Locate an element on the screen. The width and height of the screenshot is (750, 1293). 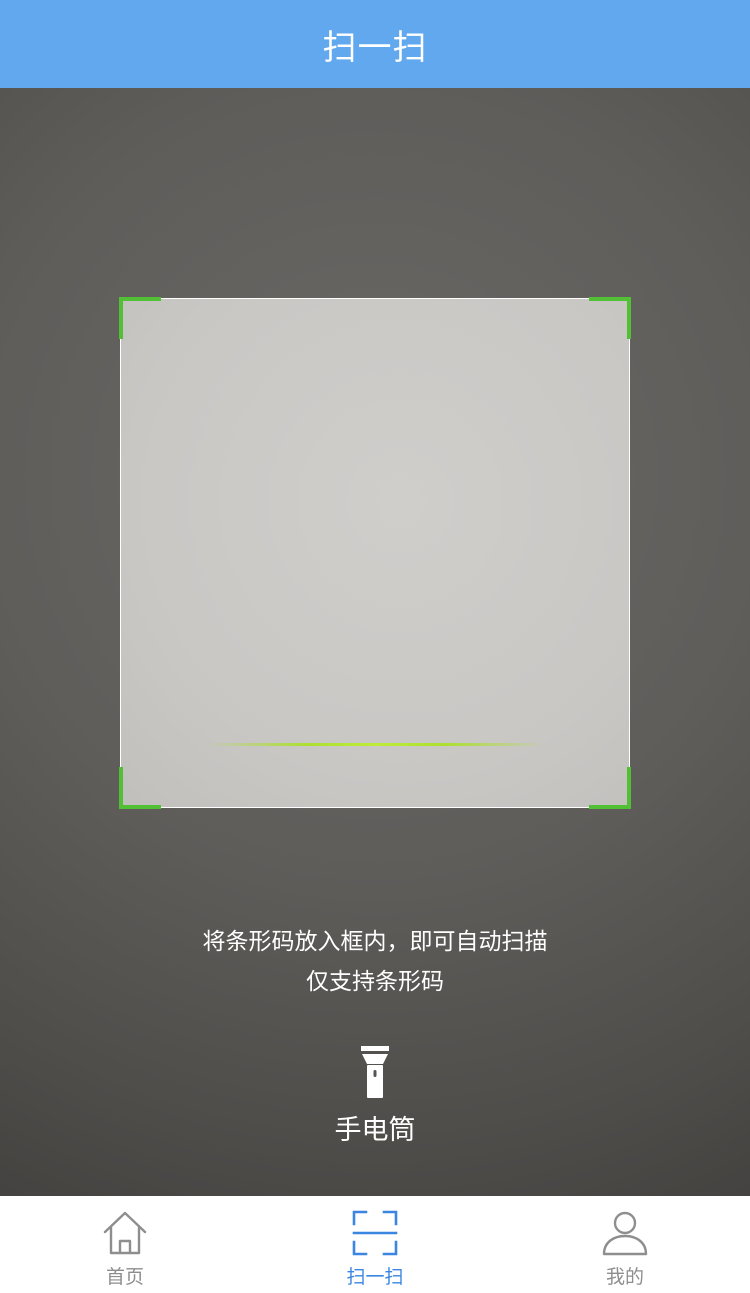
scan-line is located at coordinates (376, 744).